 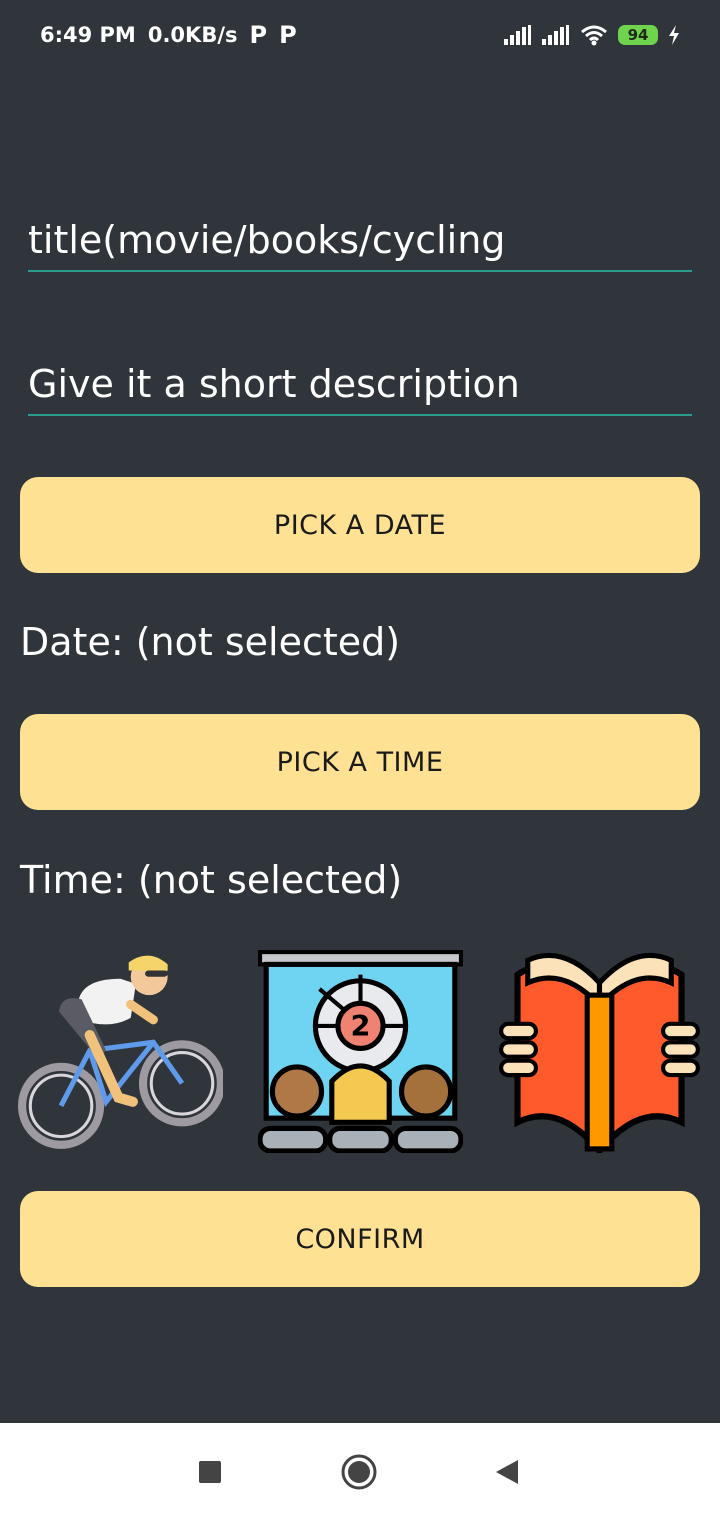 What do you see at coordinates (211, 880) in the screenshot?
I see `time-label: Time: (not selected)` at bounding box center [211, 880].